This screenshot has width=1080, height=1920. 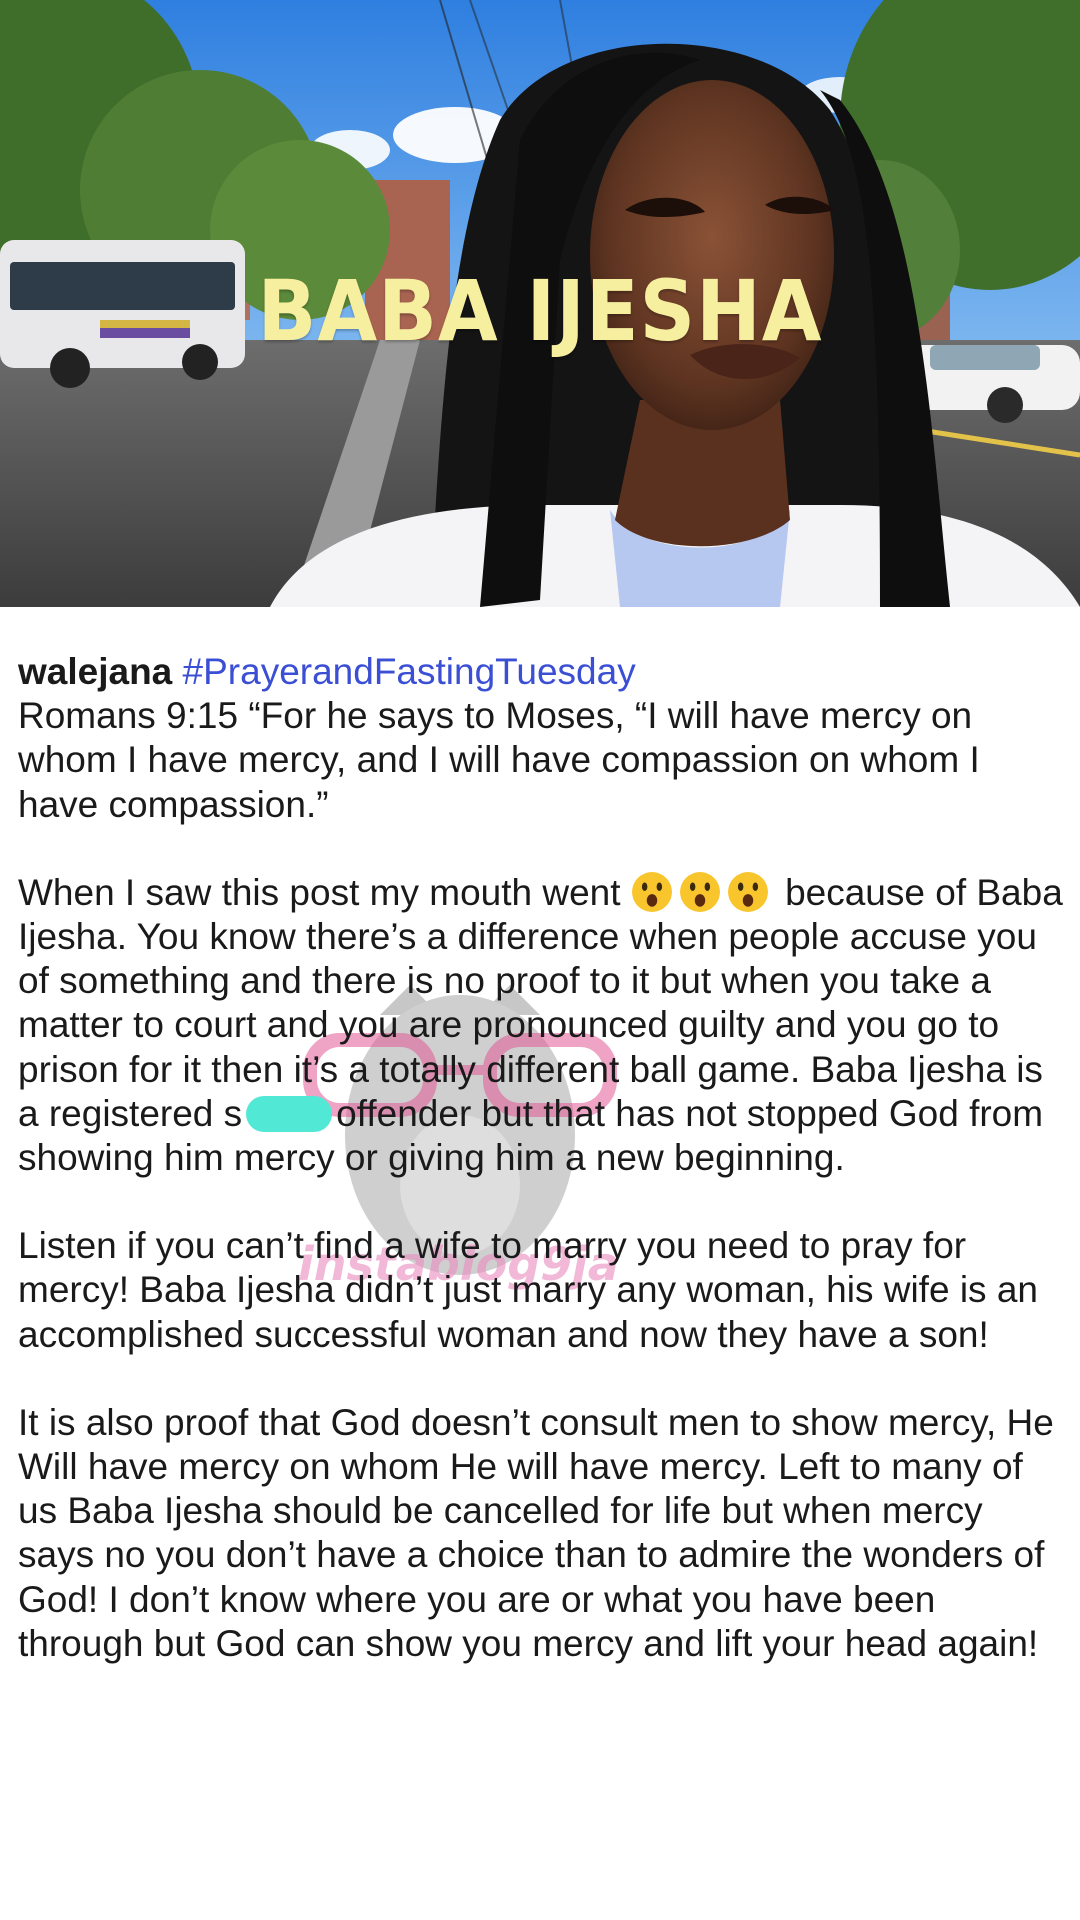 I want to click on hashtag-link: #PrayerandFastingTuesday, so click(x=409, y=671).